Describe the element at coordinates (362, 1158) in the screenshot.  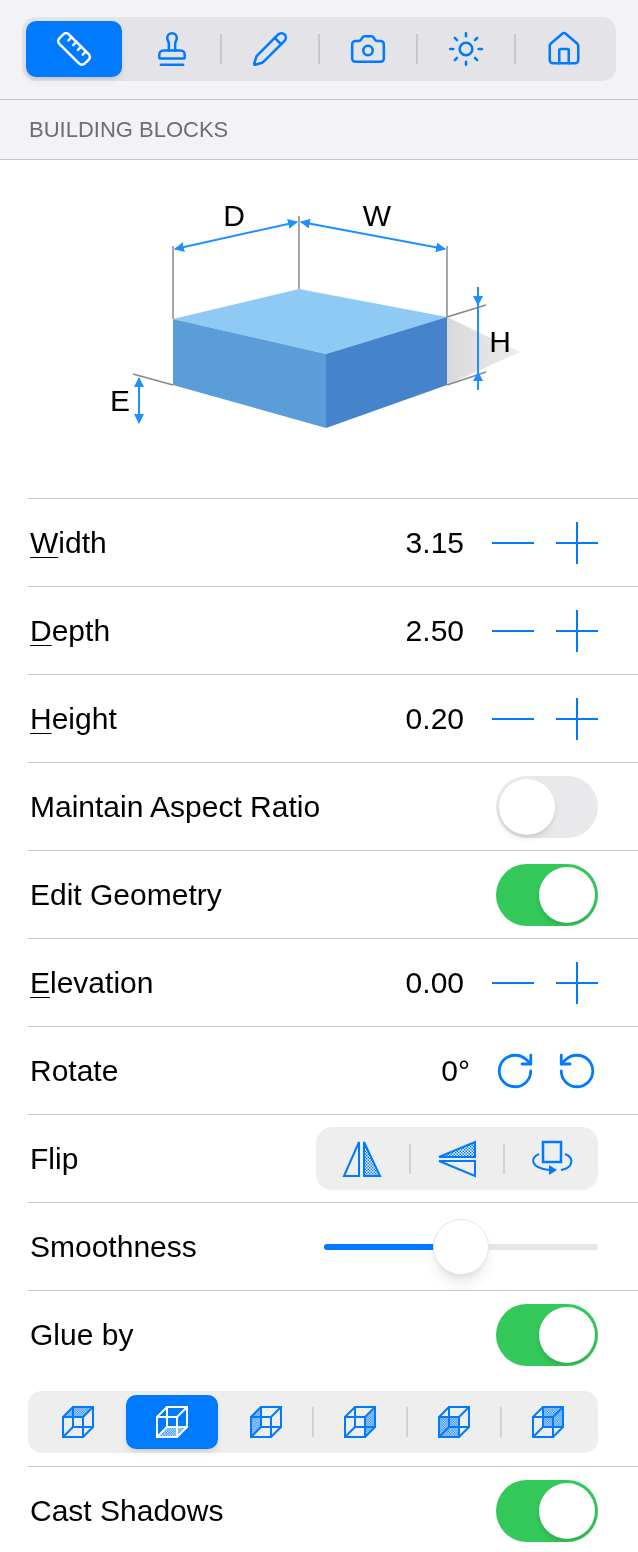
I see `flip-horizontal-icon` at that location.